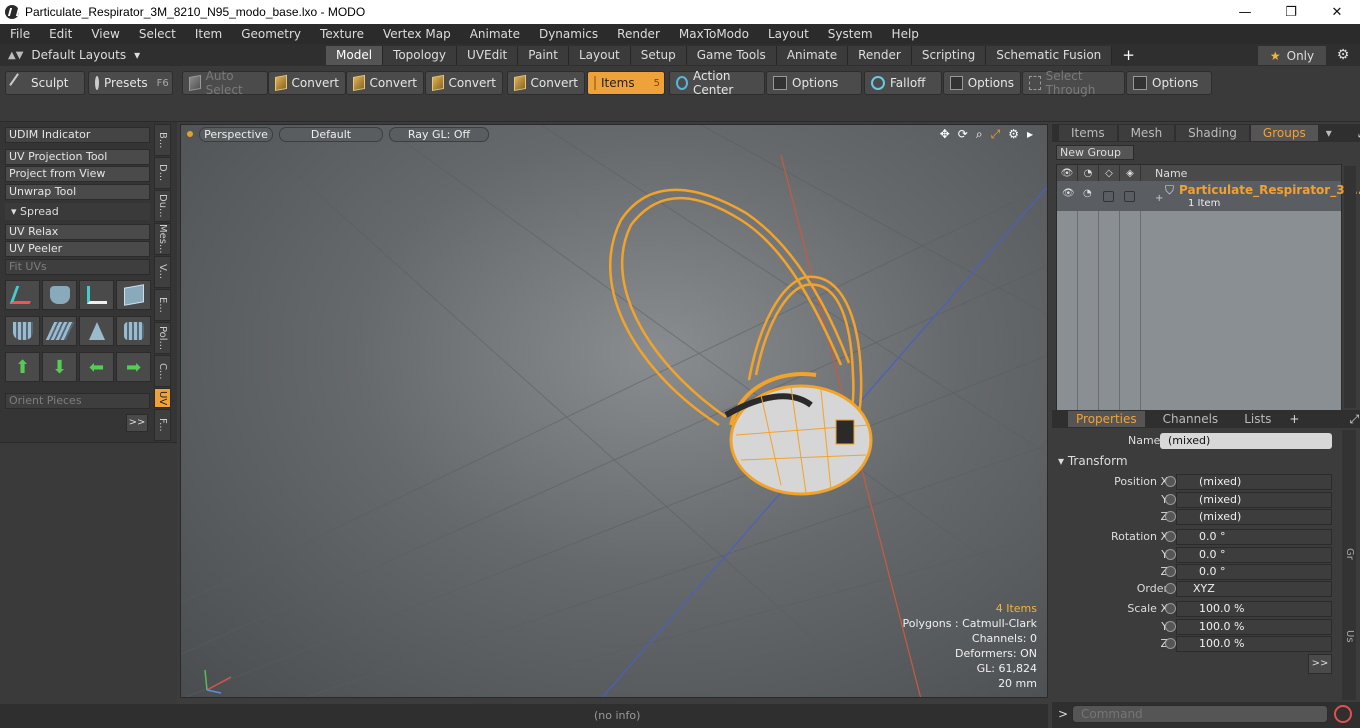 Image resolution: width=1360 pixels, height=728 pixels. I want to click on rotation-z-field: 0.0 °, so click(1254, 572).